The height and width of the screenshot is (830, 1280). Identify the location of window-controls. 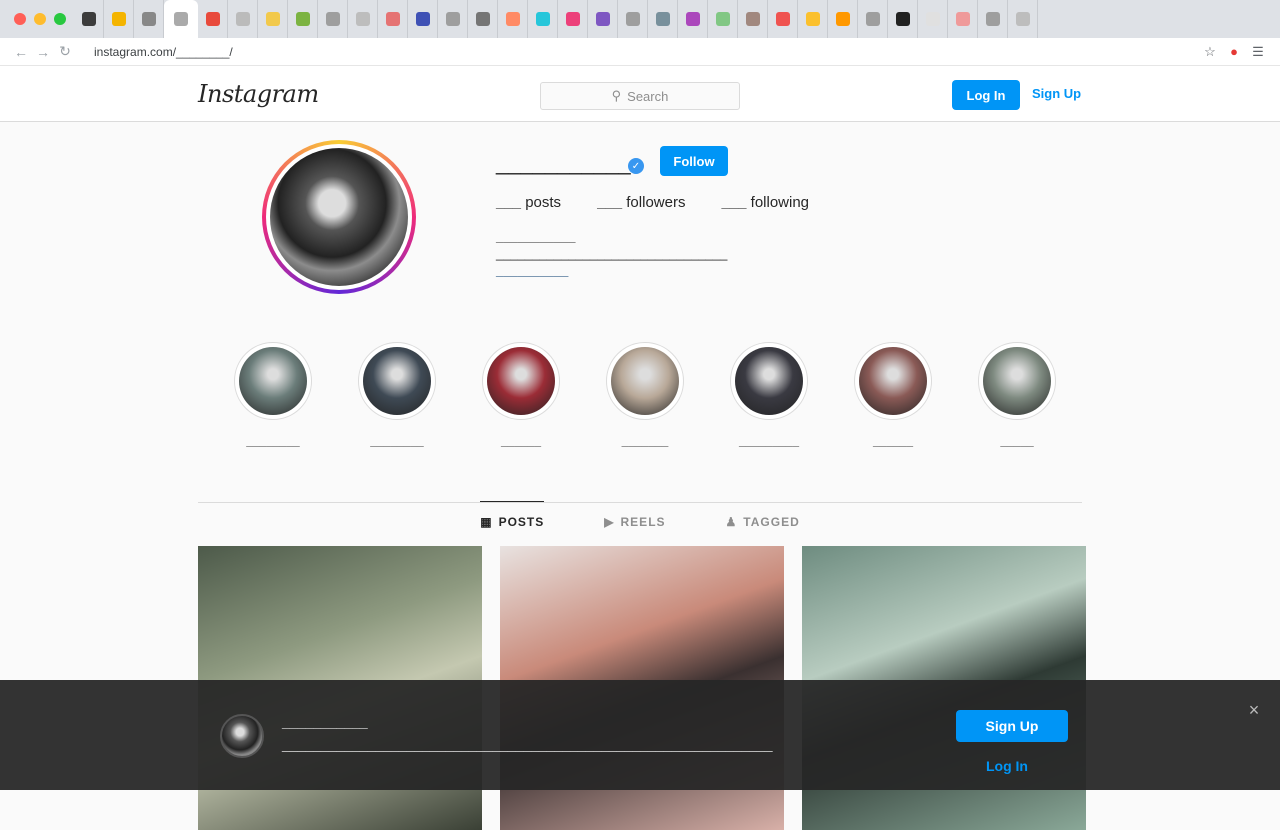
(41, 19).